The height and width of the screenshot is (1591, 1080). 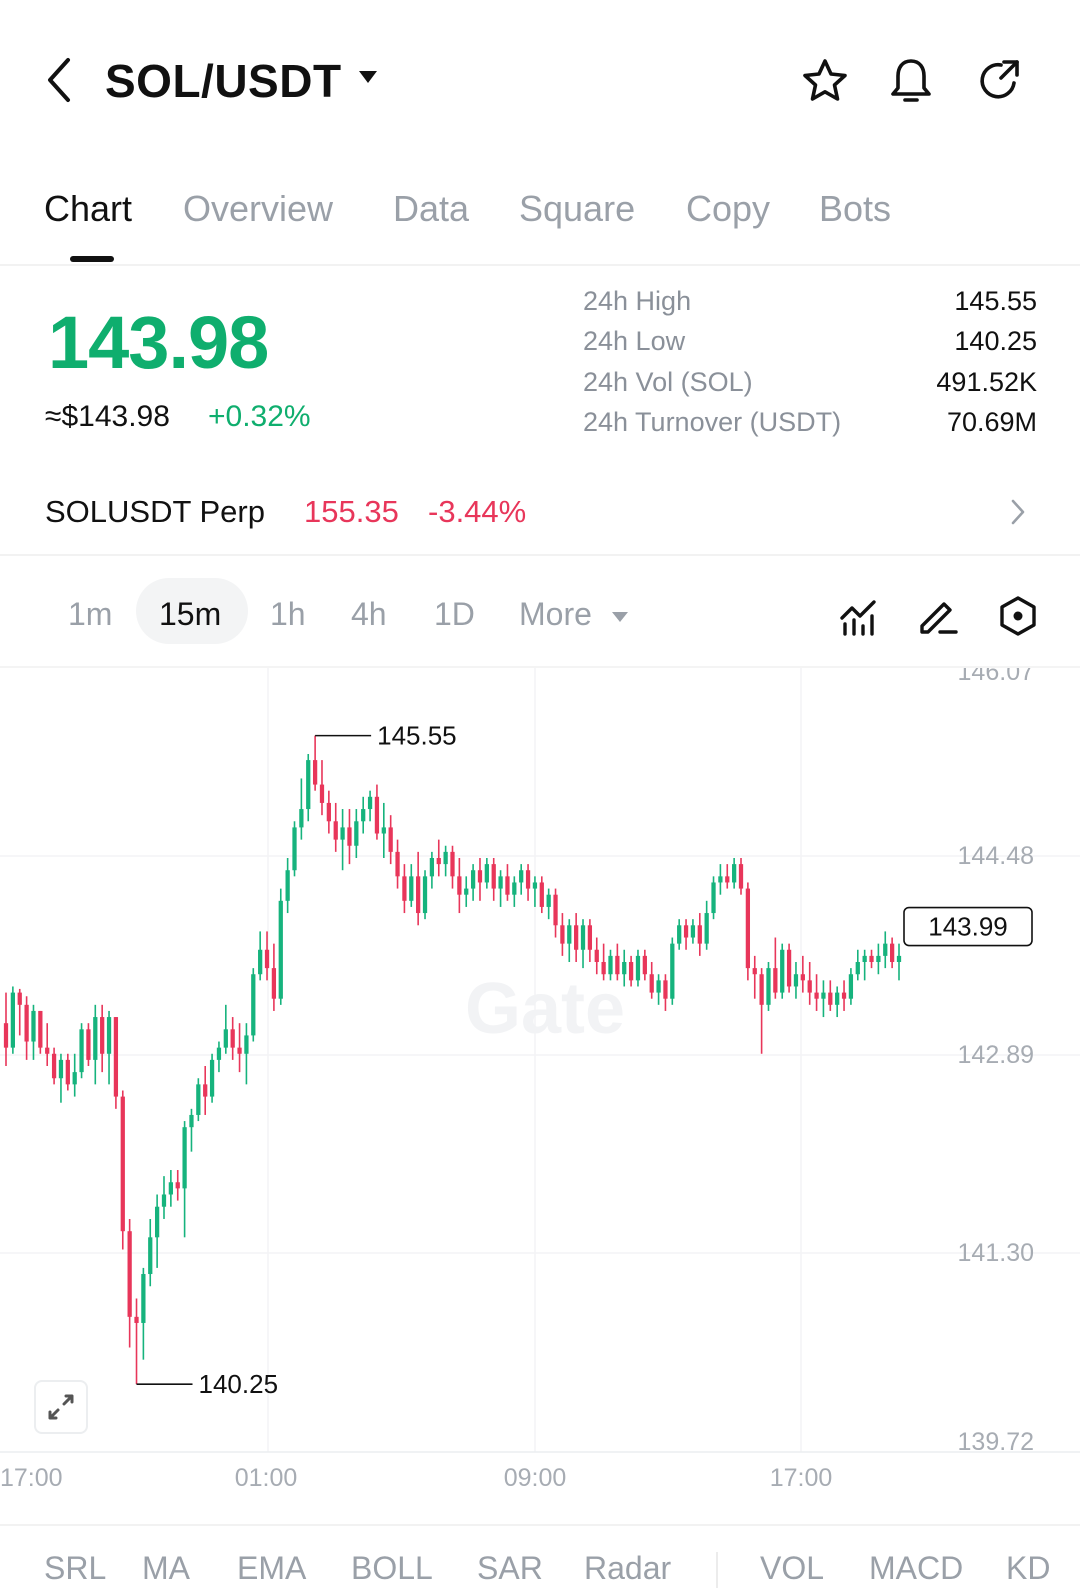 What do you see at coordinates (1028, 1568) in the screenshot?
I see `indicator-kd: KD` at bounding box center [1028, 1568].